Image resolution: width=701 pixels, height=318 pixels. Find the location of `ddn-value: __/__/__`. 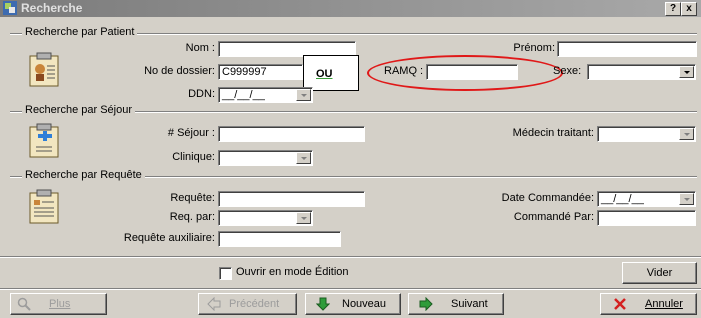

ddn-value: __/__/__ is located at coordinates (243, 95).